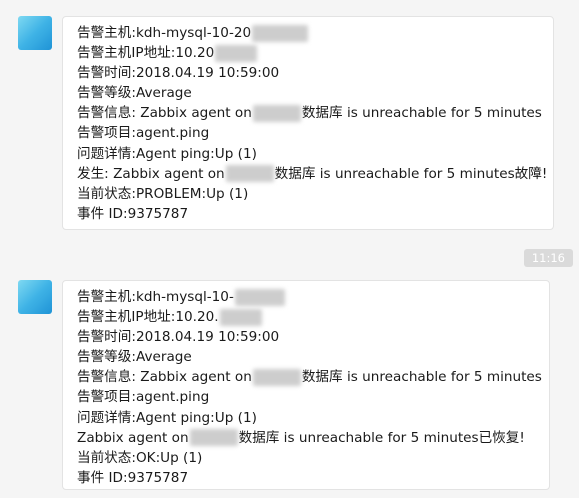  I want to click on message-timestamp: 11:16, so click(548, 258).